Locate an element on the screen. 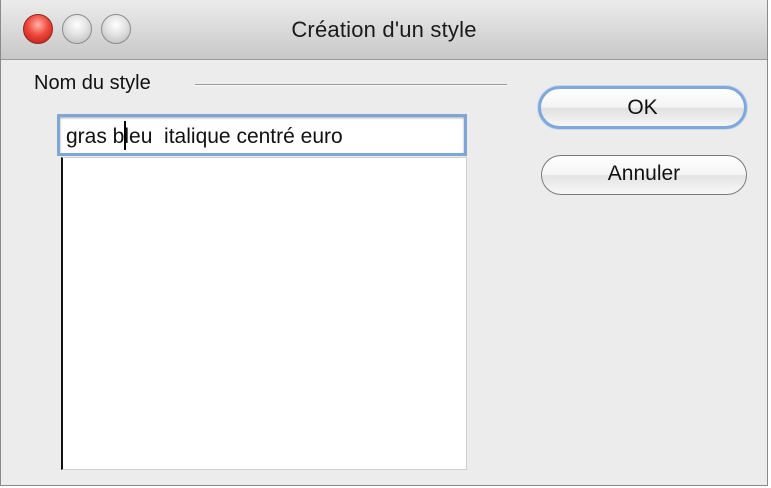 The height and width of the screenshot is (488, 771). style-name-input: gras bleu italique centré euro is located at coordinates (262, 135).